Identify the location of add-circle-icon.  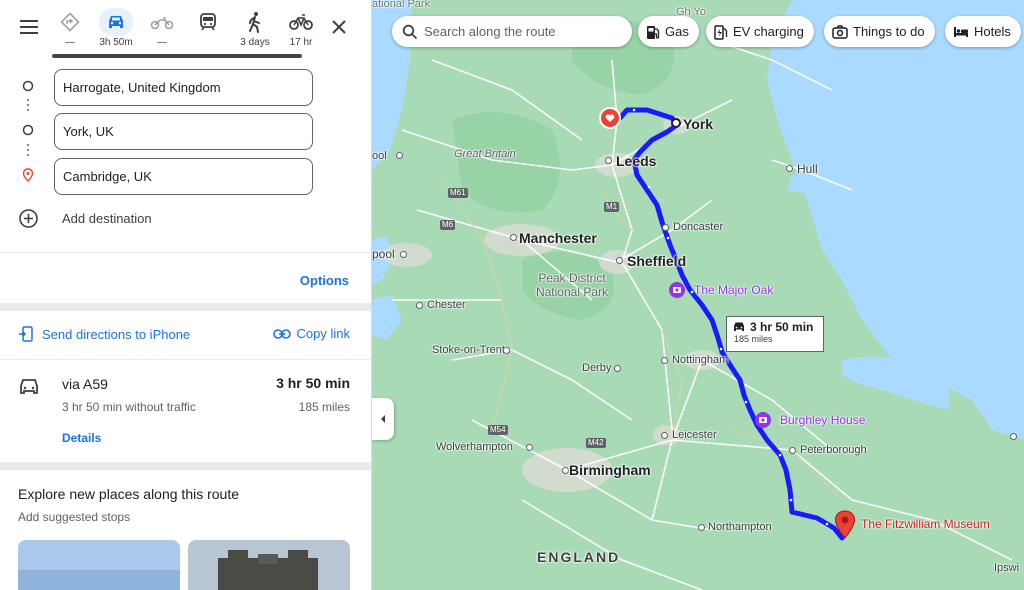
(28, 218).